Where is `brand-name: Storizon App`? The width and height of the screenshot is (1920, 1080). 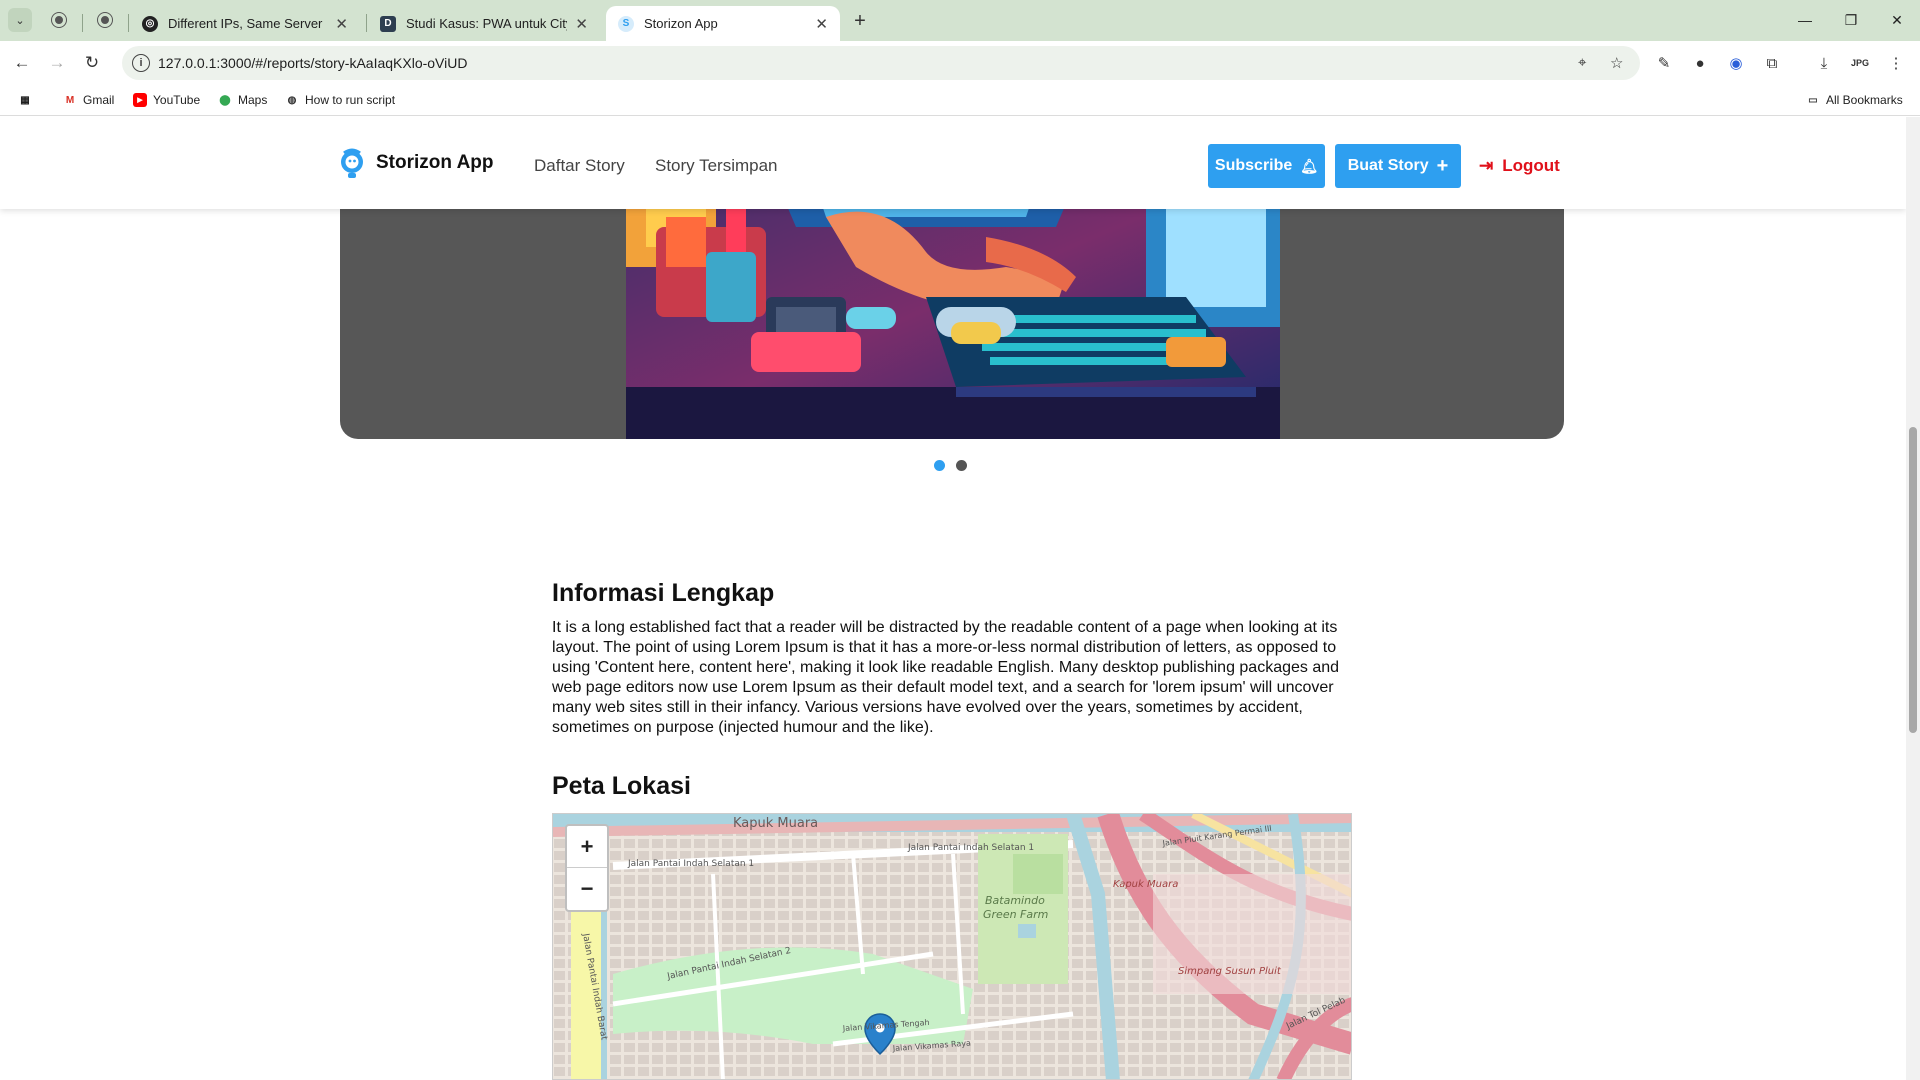
brand-name: Storizon App is located at coordinates (435, 162).